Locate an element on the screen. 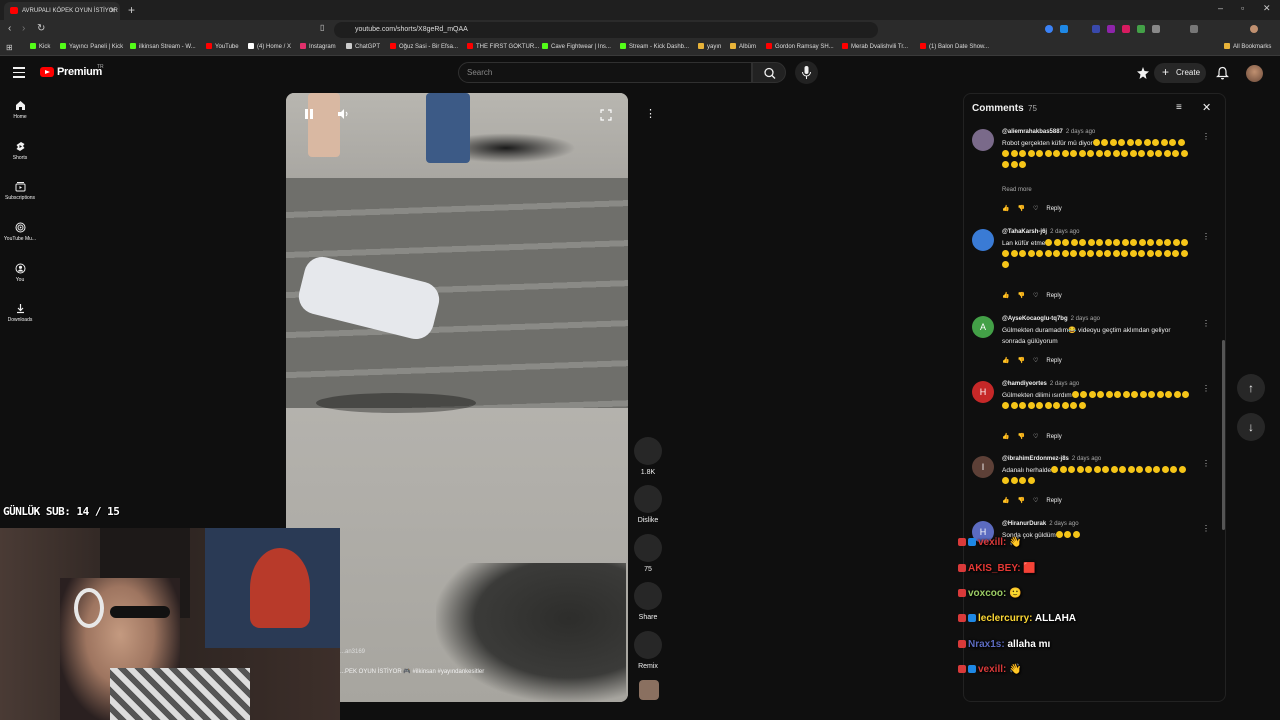  youtube-logo-icon is located at coordinates (47, 72).